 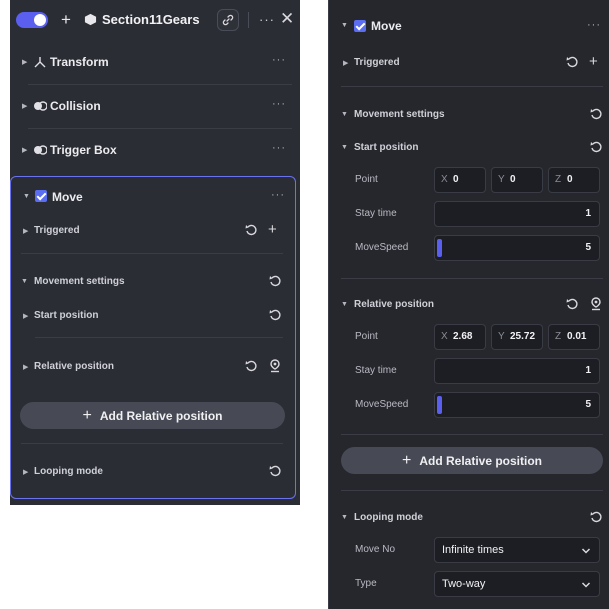 What do you see at coordinates (155, 150) in the screenshot?
I see `section-trigger-box: ▶ Trigger Box ···` at bounding box center [155, 150].